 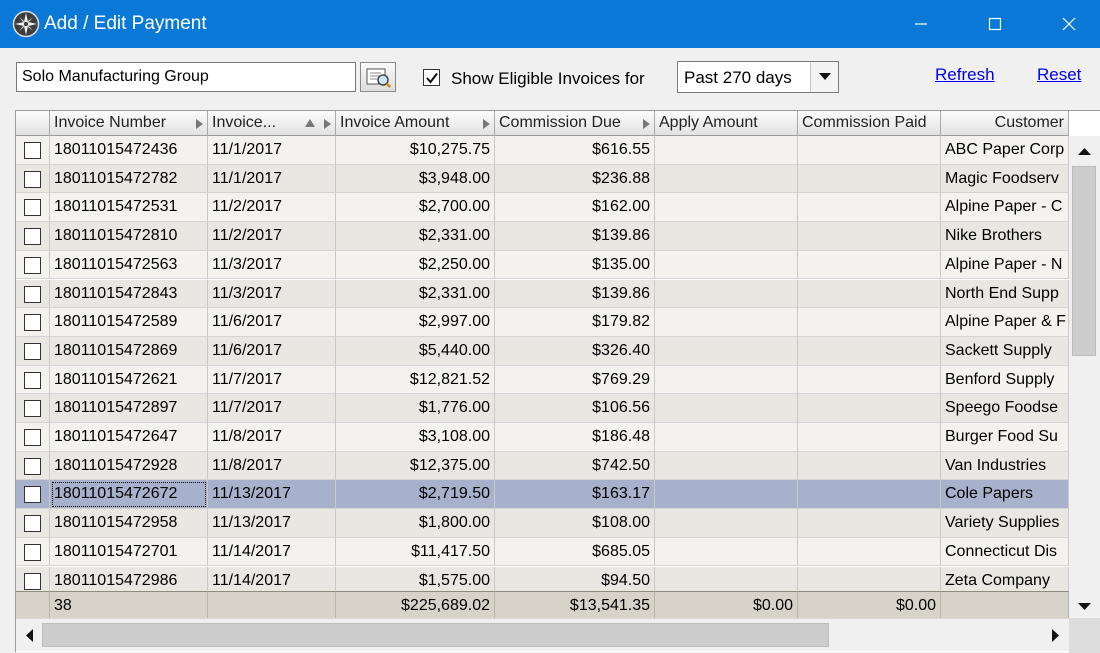 I want to click on show-eligible-checkbox, so click(x=431, y=77).